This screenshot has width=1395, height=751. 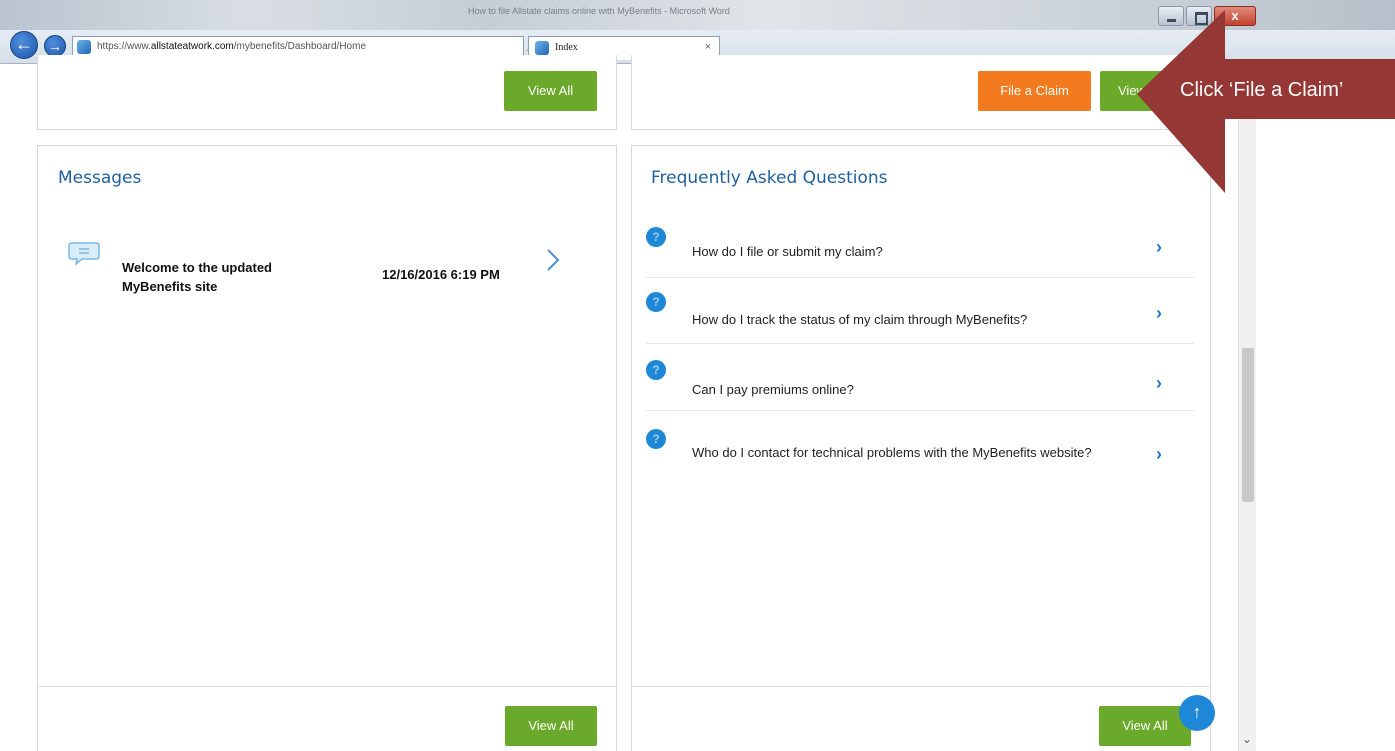 I want to click on forward-button: →, so click(x=55, y=46).